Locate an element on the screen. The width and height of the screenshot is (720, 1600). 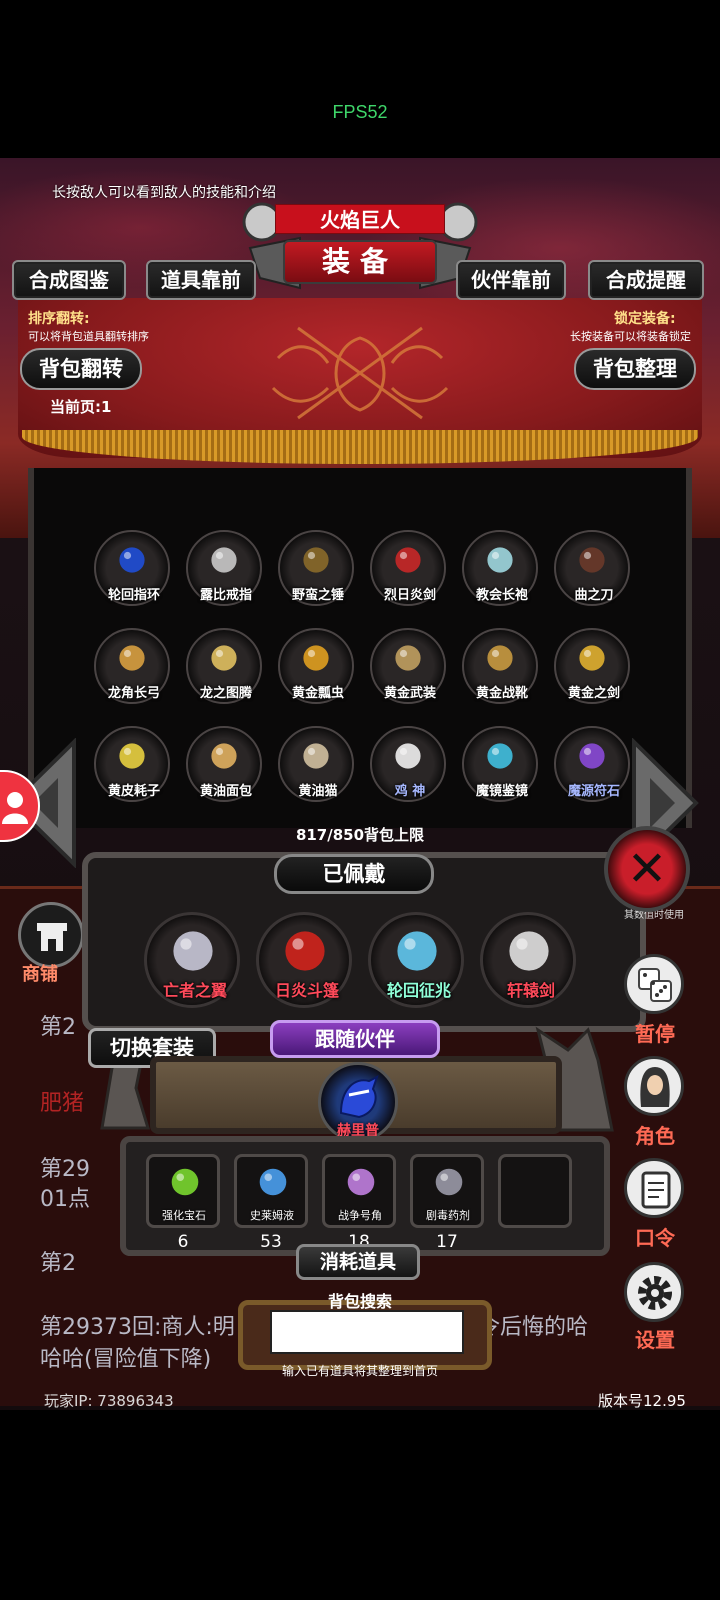
dice-icon is located at coordinates (655, 985).